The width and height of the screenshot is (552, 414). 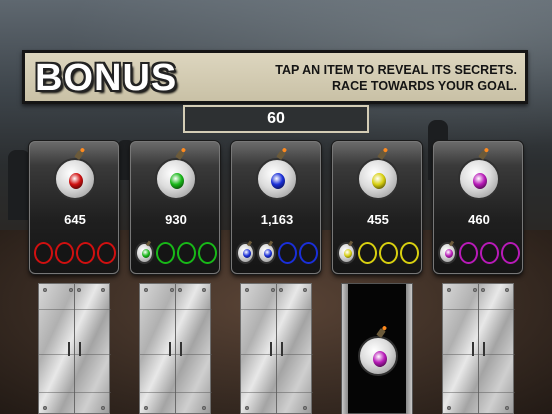 What do you see at coordinates (75, 219) in the screenshot?
I see `card-score: 645` at bounding box center [75, 219].